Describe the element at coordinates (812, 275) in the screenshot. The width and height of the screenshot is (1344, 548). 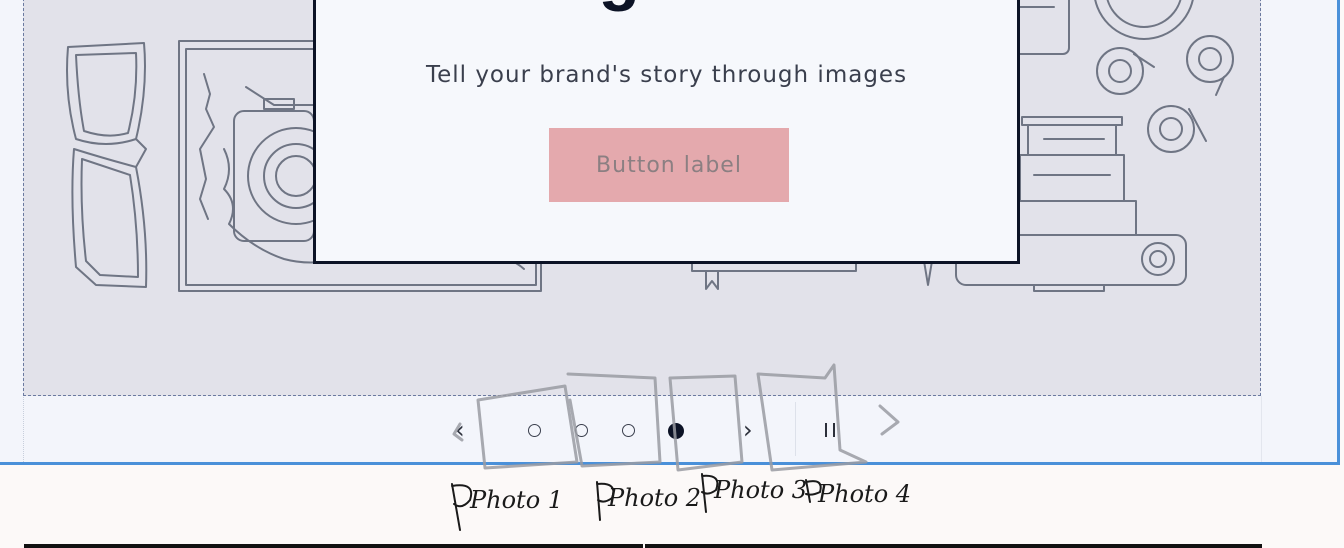
I see `journal-icon` at that location.